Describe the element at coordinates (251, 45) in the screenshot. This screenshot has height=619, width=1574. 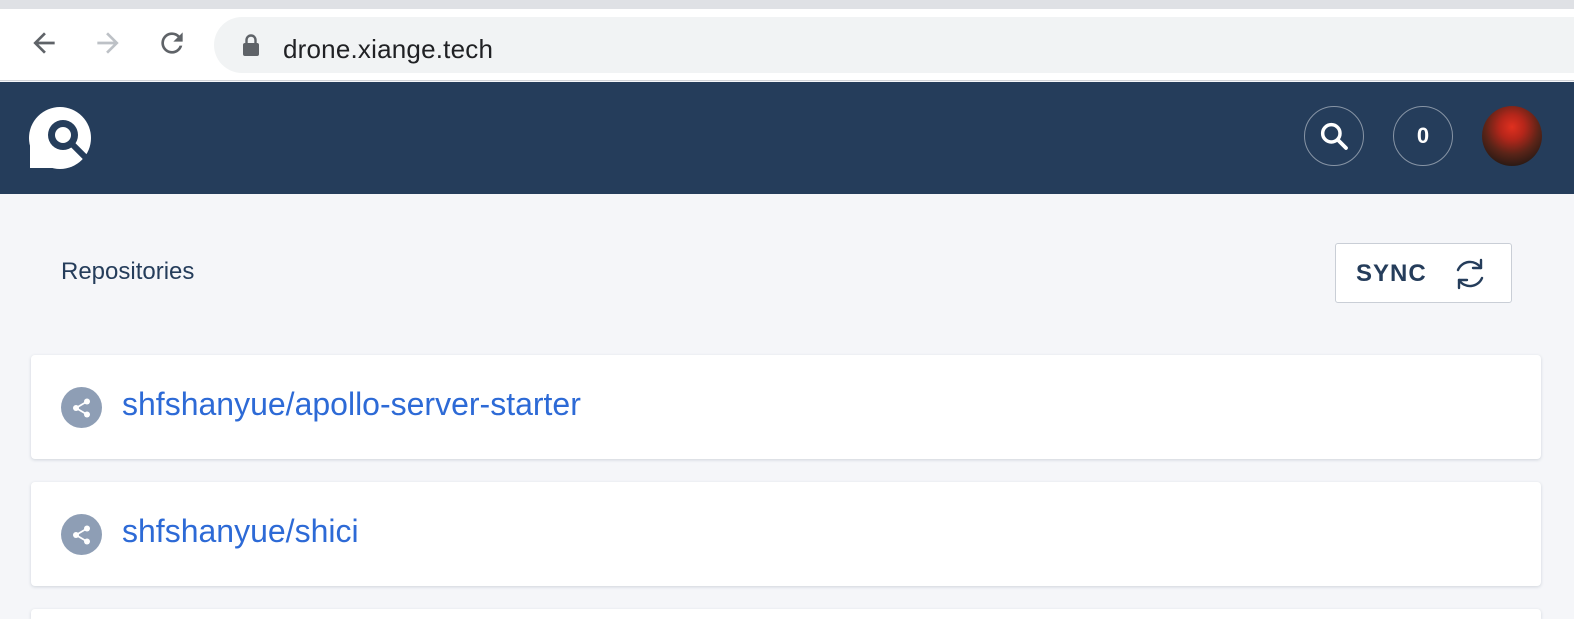
I see `lock-icon` at that location.